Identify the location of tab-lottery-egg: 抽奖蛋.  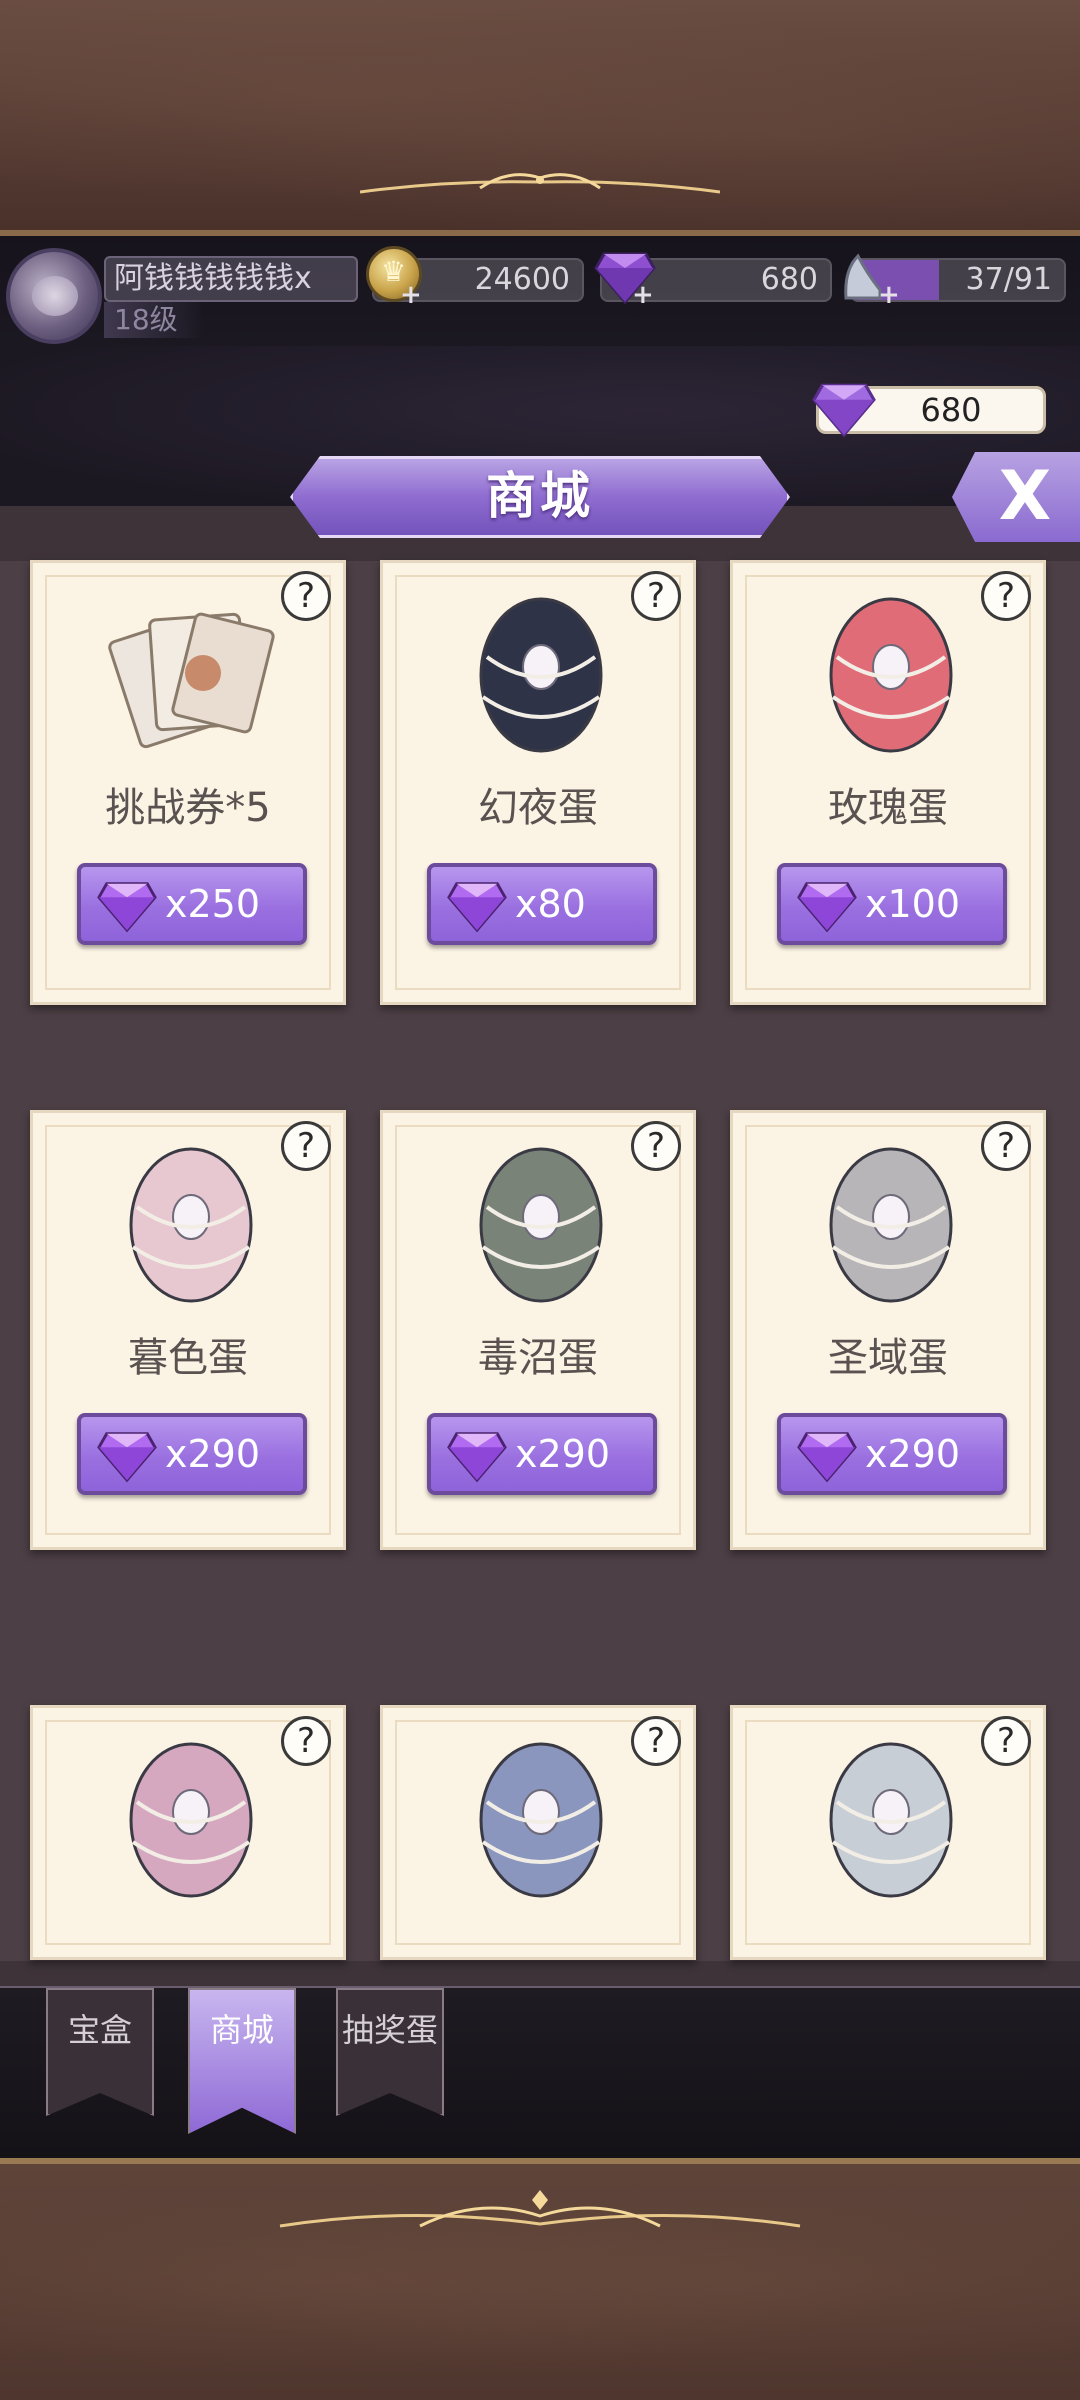
(390, 2052).